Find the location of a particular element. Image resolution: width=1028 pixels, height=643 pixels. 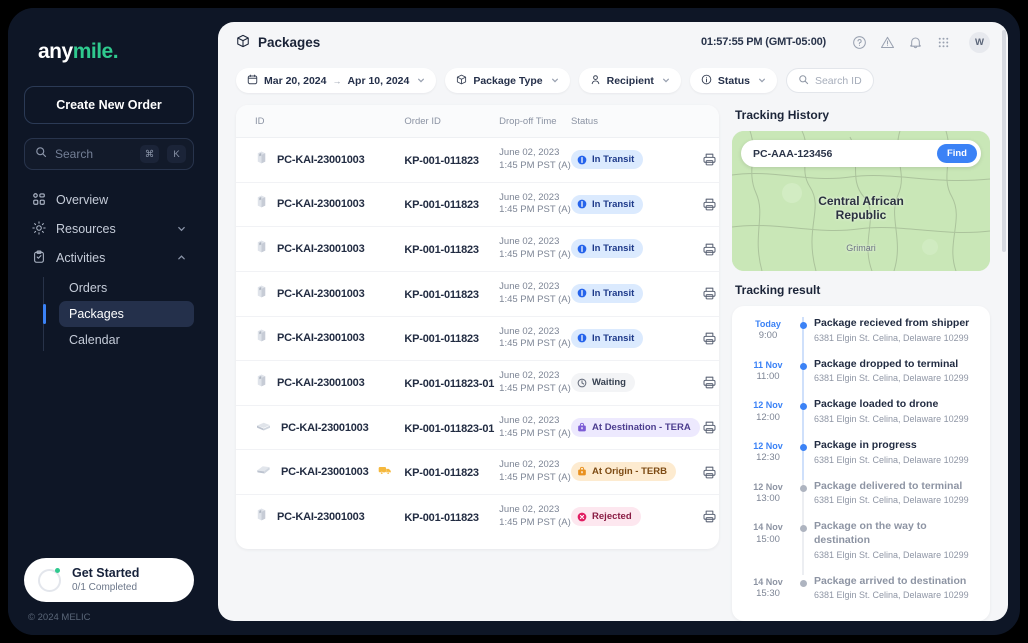

timeline-date: 14 Nov is located at coordinates (768, 581).